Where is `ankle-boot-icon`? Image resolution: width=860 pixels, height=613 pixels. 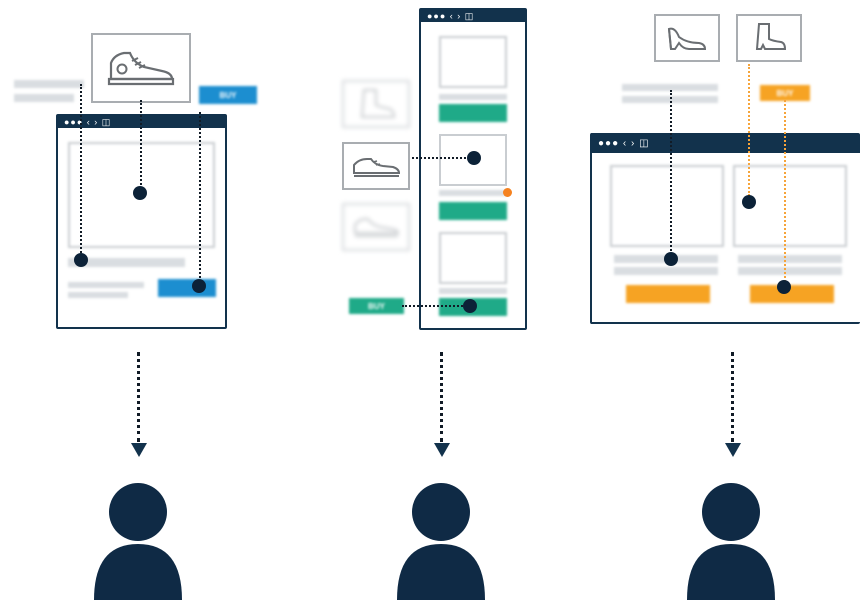 ankle-boot-icon is located at coordinates (771, 36).